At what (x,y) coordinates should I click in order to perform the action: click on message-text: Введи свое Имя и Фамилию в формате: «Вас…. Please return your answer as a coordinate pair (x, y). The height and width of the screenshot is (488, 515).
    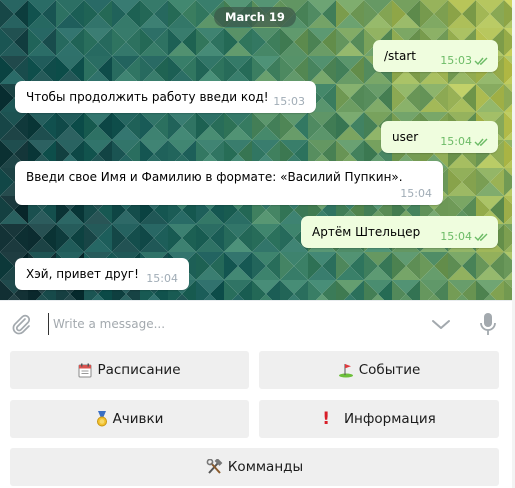
    Looking at the image, I should click on (214, 177).